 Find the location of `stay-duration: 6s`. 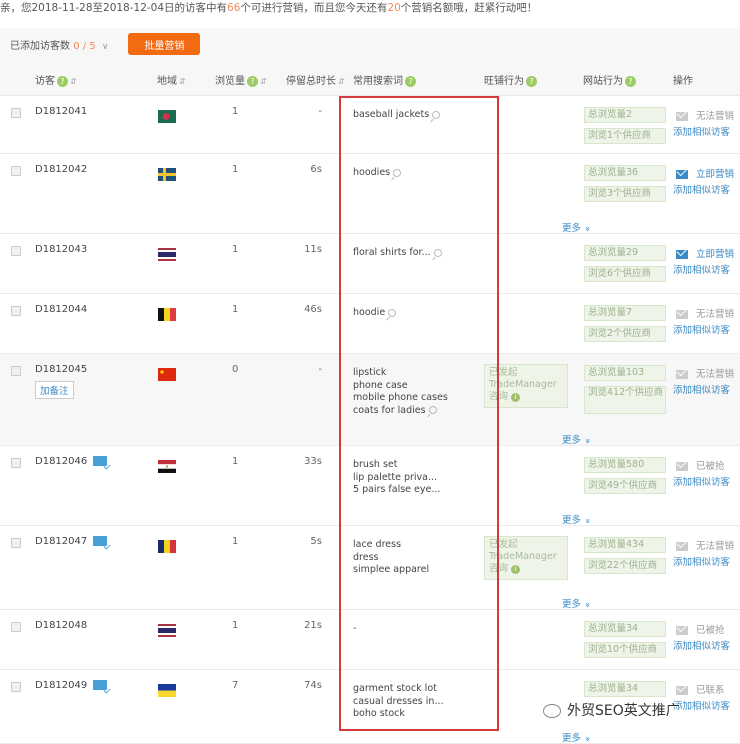

stay-duration: 6s is located at coordinates (316, 169).